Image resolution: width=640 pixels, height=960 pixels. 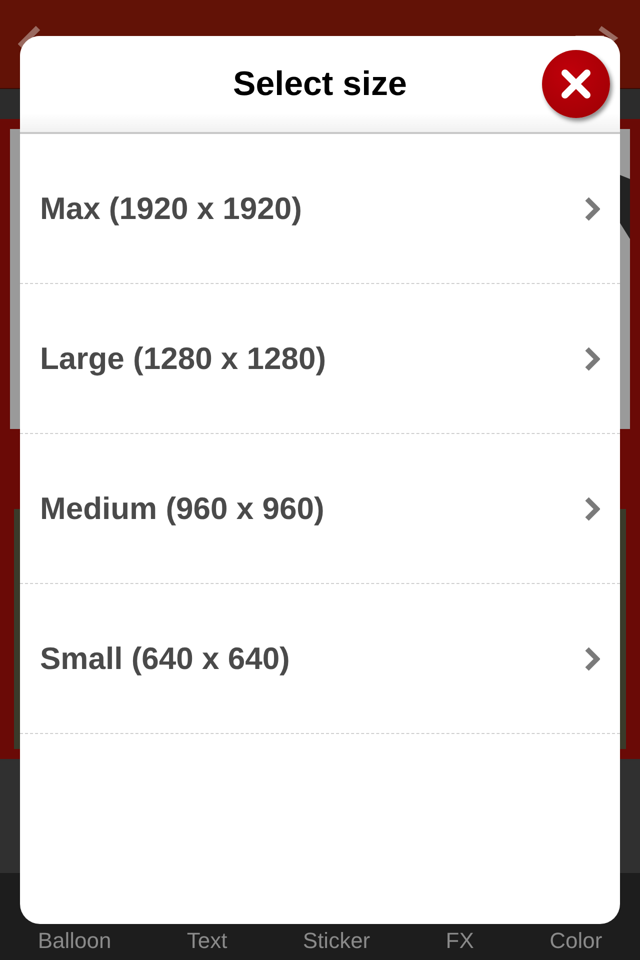 What do you see at coordinates (576, 84) in the screenshot?
I see `close-icon` at bounding box center [576, 84].